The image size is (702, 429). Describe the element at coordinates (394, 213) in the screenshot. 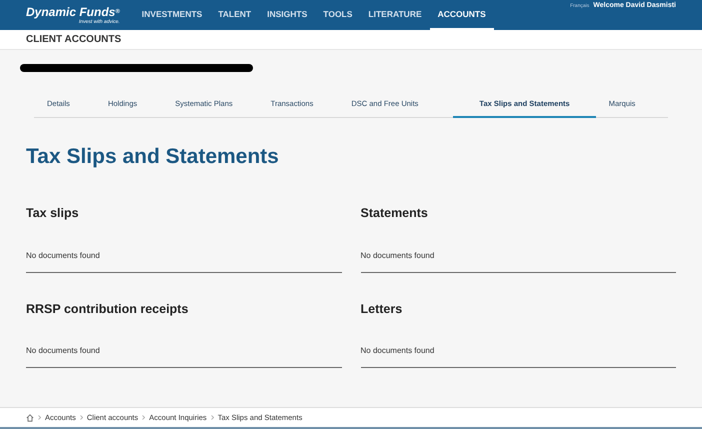

I see `panel-title: Statements` at that location.